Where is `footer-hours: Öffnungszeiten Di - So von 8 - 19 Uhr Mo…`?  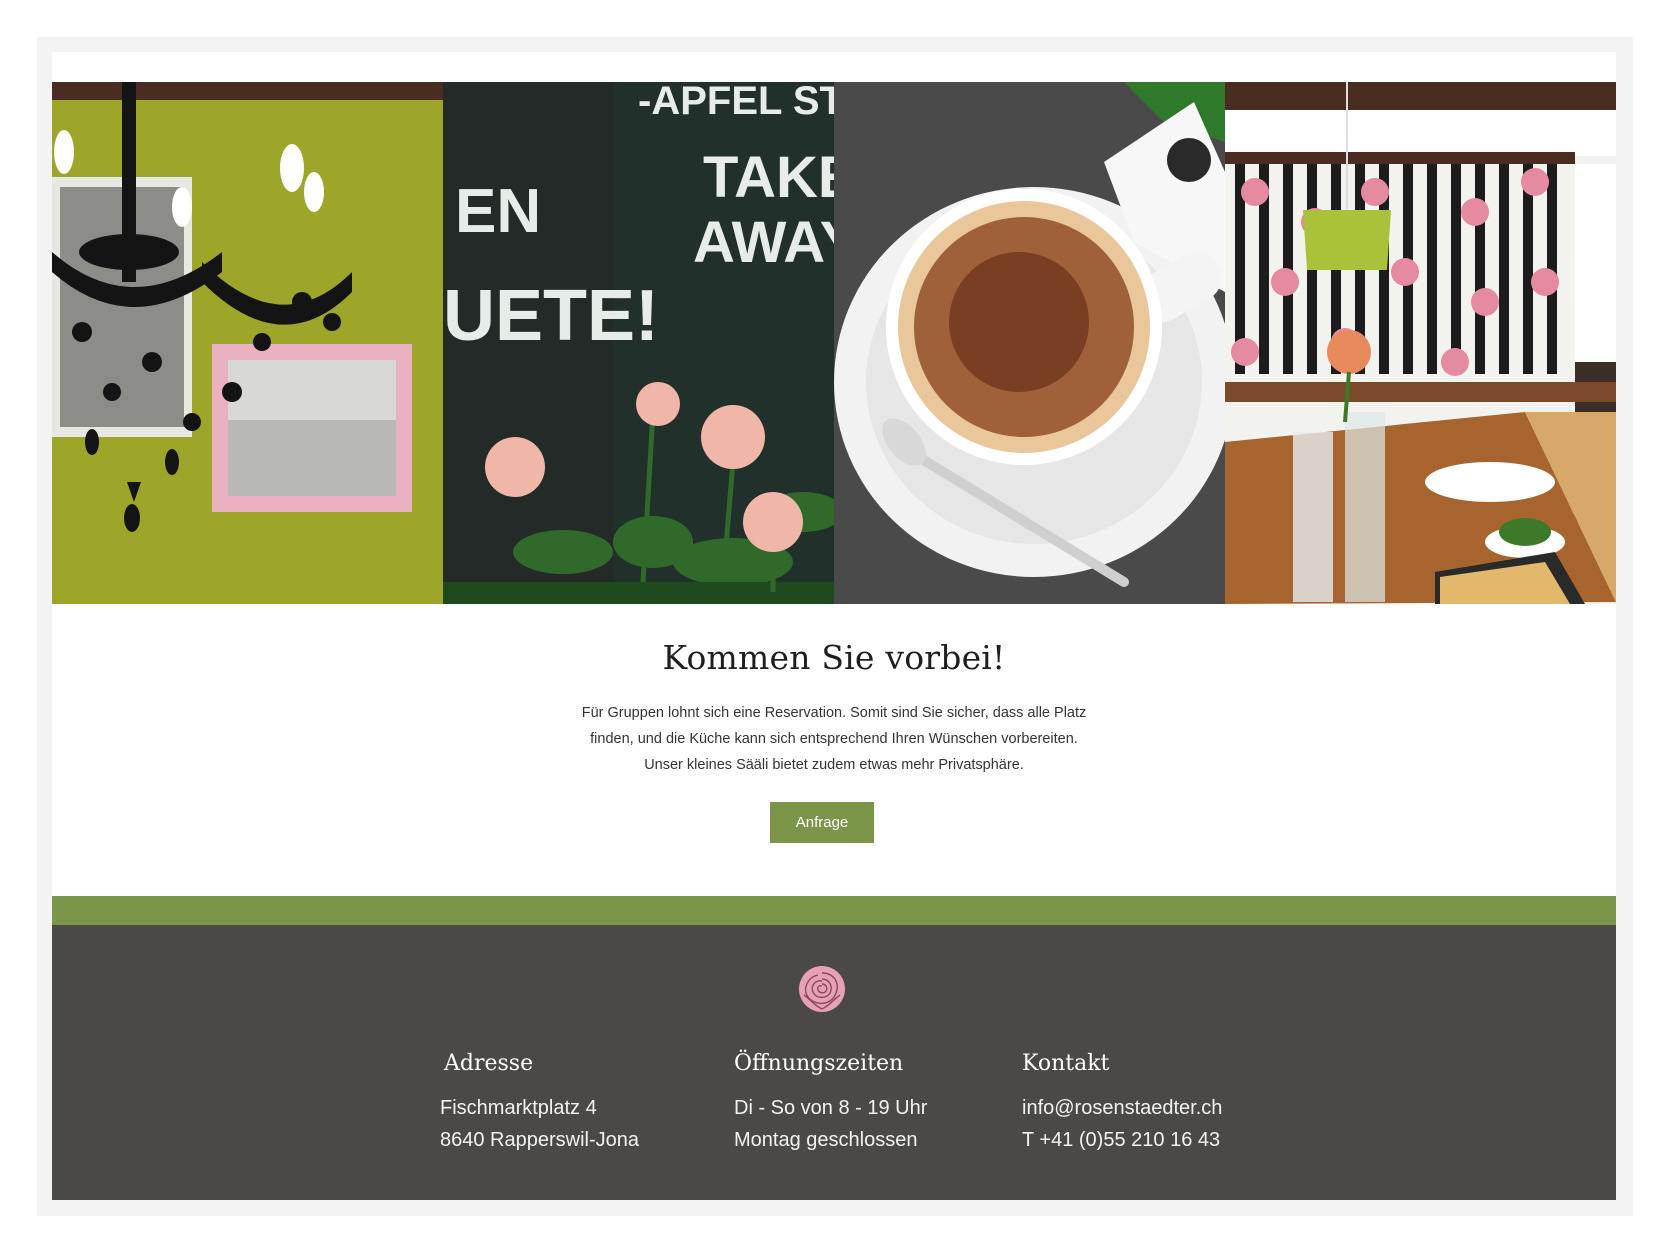
footer-hours: Öffnungszeiten Di - So von 8 - 19 Uhr Mo… is located at coordinates (830, 1101).